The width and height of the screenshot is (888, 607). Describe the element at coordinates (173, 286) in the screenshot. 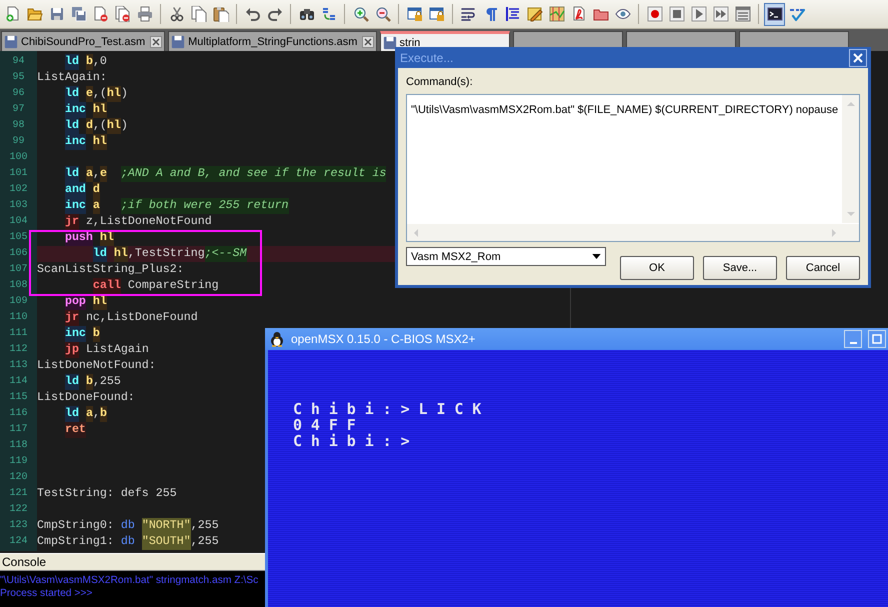

I see `code-token: CompareString` at that location.